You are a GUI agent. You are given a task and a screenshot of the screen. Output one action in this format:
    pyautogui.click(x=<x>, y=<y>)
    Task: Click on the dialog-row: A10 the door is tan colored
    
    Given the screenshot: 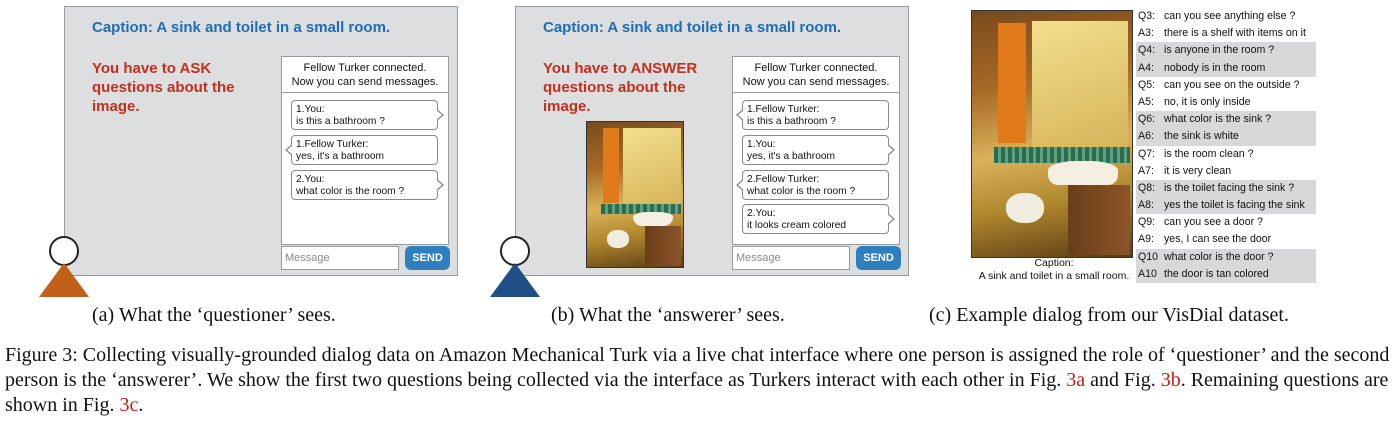 What is the action you would take?
    pyautogui.click(x=1226, y=274)
    